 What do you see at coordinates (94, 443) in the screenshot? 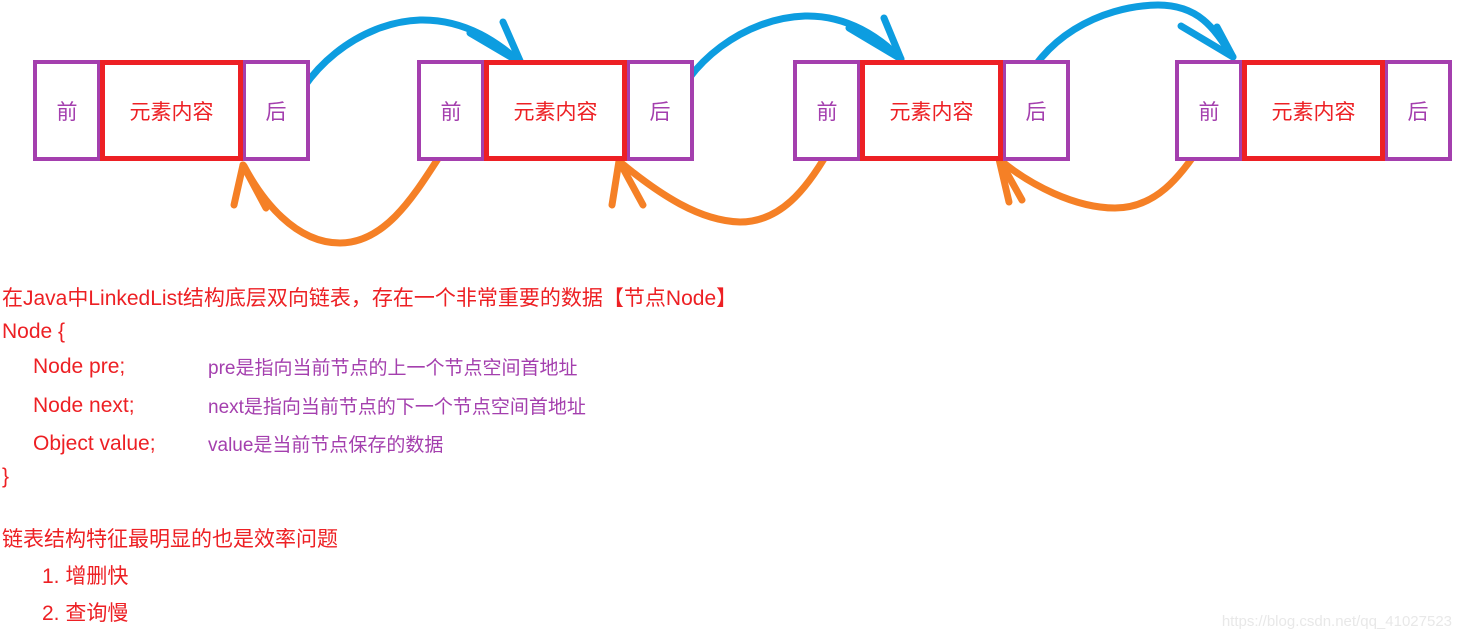
I see `field-decl-value: Object value;` at bounding box center [94, 443].